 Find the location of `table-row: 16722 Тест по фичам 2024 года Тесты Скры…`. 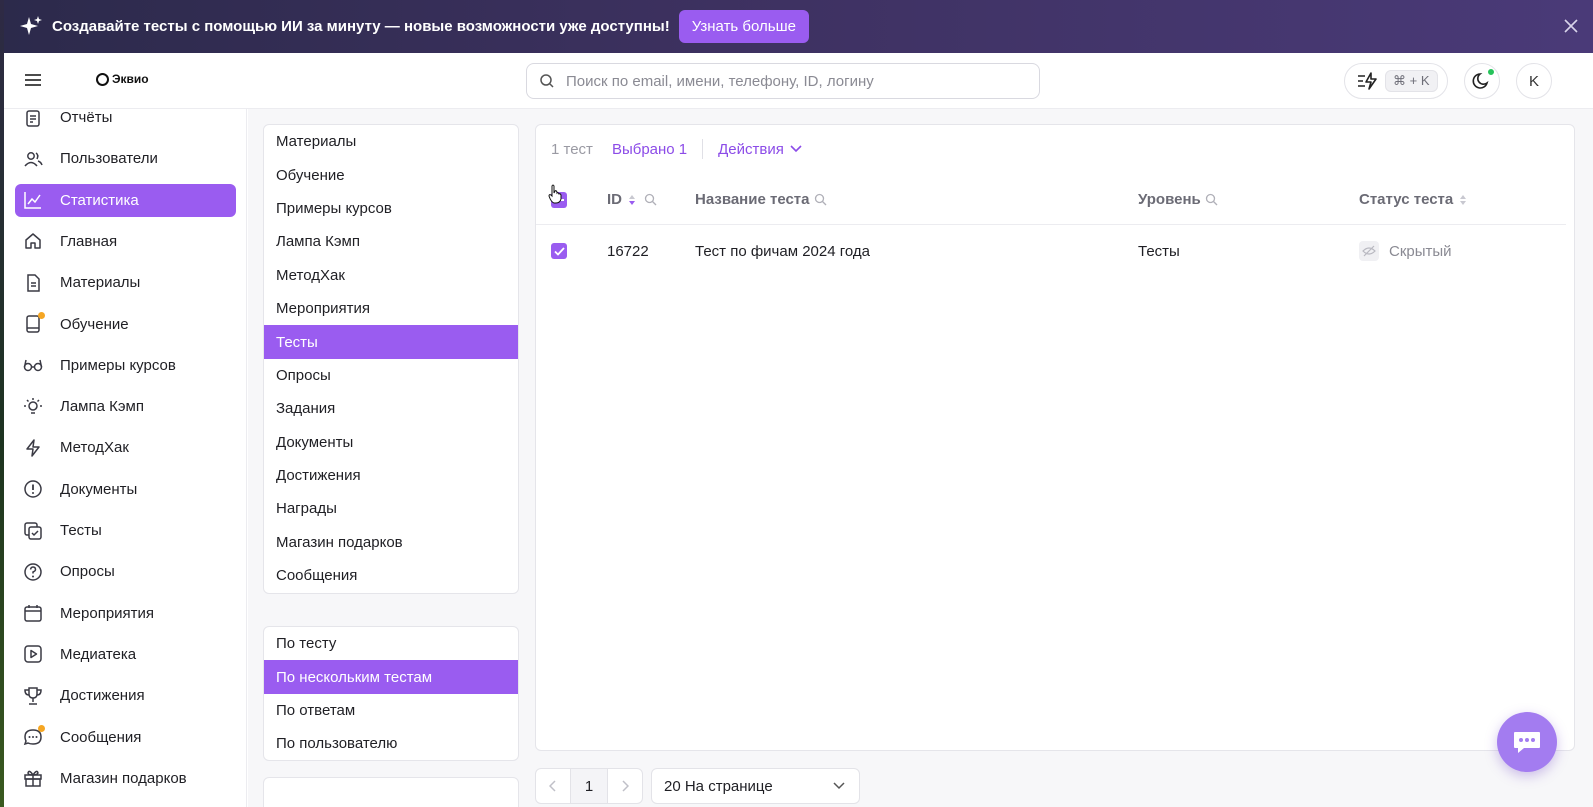

table-row: 16722 Тест по фичам 2024 года Тесты Скры… is located at coordinates (1051, 251).